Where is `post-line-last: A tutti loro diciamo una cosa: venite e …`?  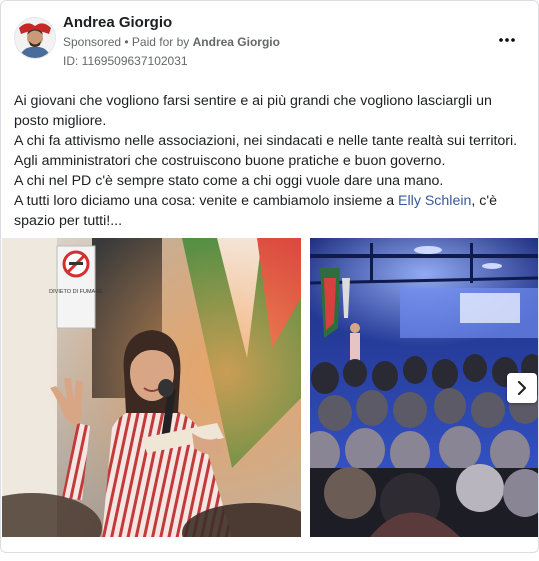 post-line-last: A tutti loro diciamo una cosa: venite e … is located at coordinates (270, 211).